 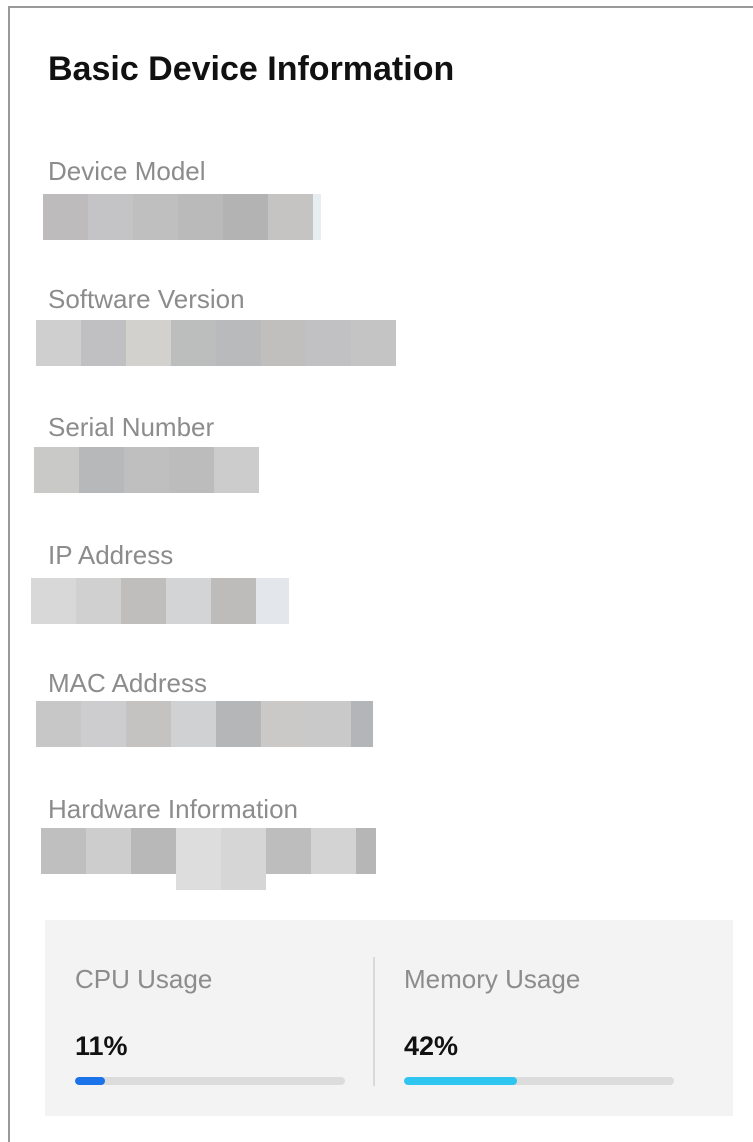 I want to click on ip-address-value-redacted, so click(x=160, y=601).